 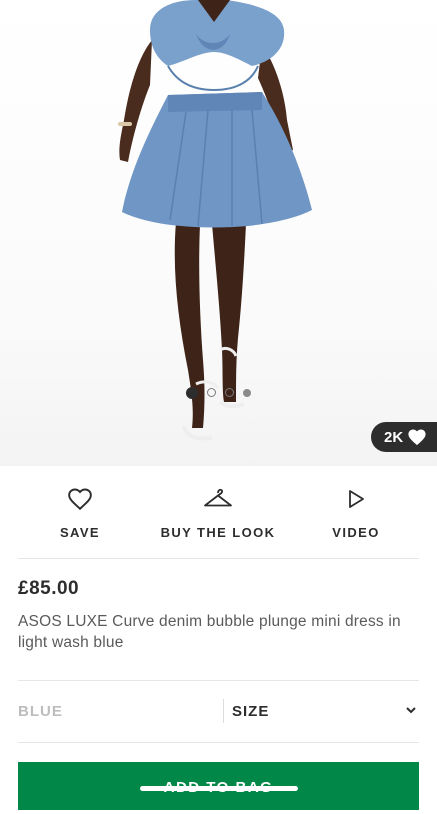 What do you see at coordinates (356, 513) in the screenshot?
I see `video-button: VIDEO` at bounding box center [356, 513].